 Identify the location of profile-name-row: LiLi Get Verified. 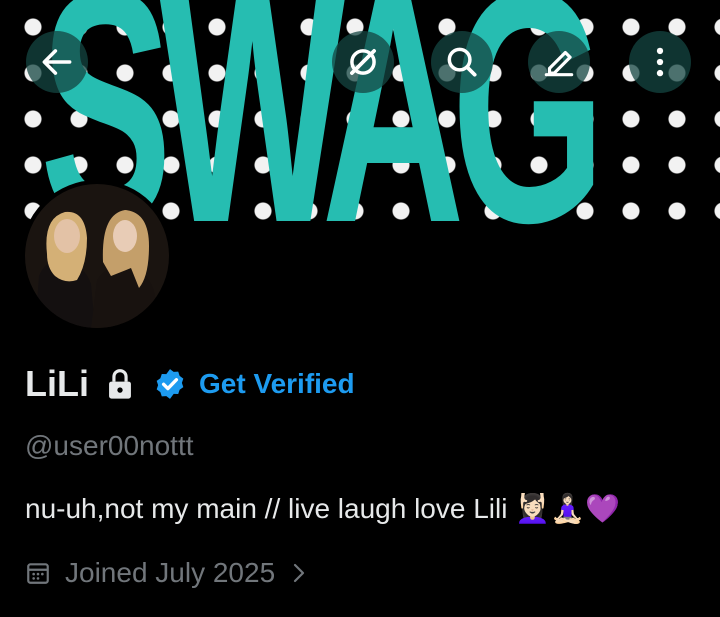
(190, 384).